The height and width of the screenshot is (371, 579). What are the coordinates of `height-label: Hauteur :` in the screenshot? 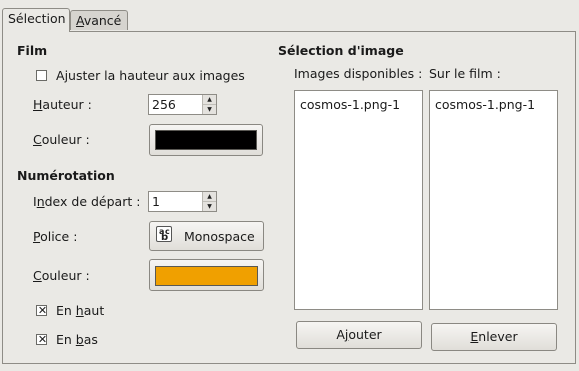 It's located at (62, 104).